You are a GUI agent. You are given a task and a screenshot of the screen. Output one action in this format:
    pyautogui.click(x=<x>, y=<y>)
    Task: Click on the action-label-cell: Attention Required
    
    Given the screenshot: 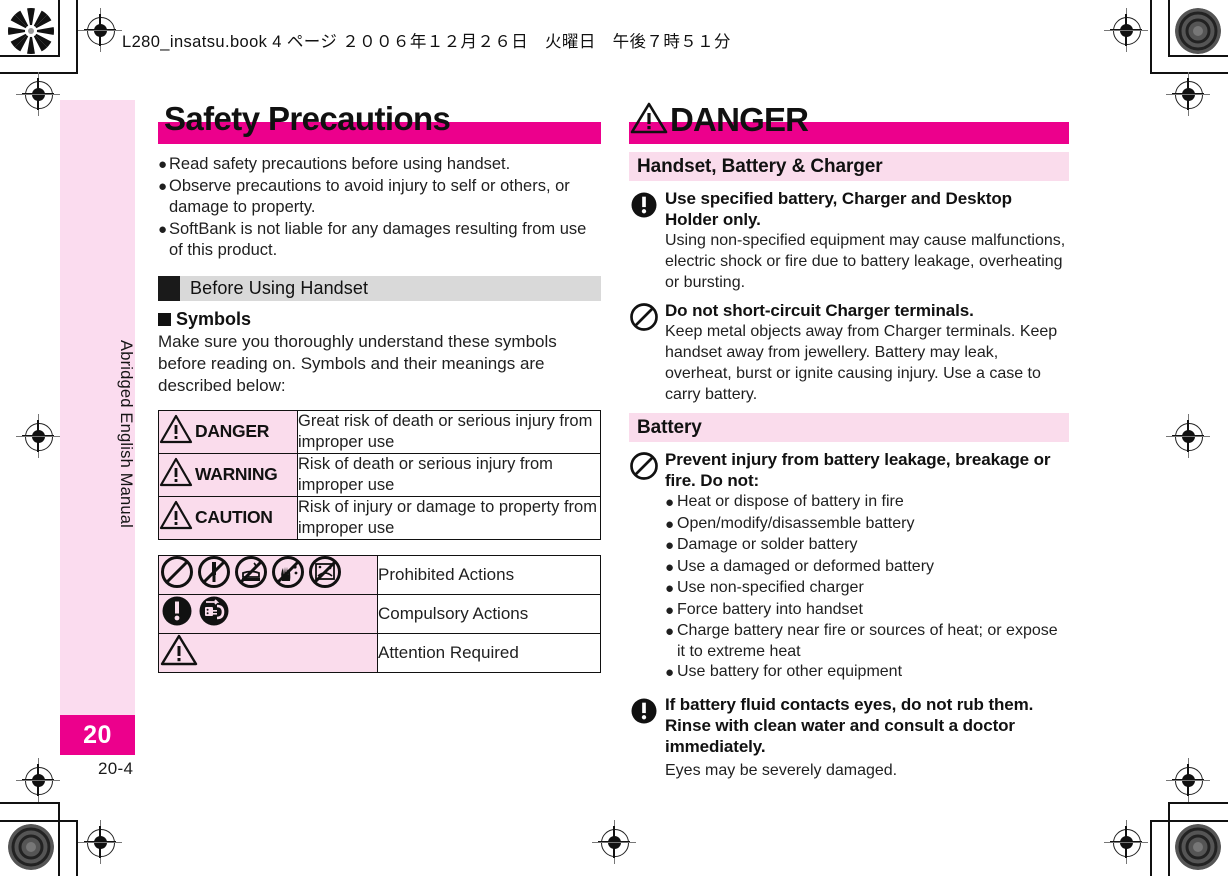 What is the action you would take?
    pyautogui.click(x=489, y=652)
    